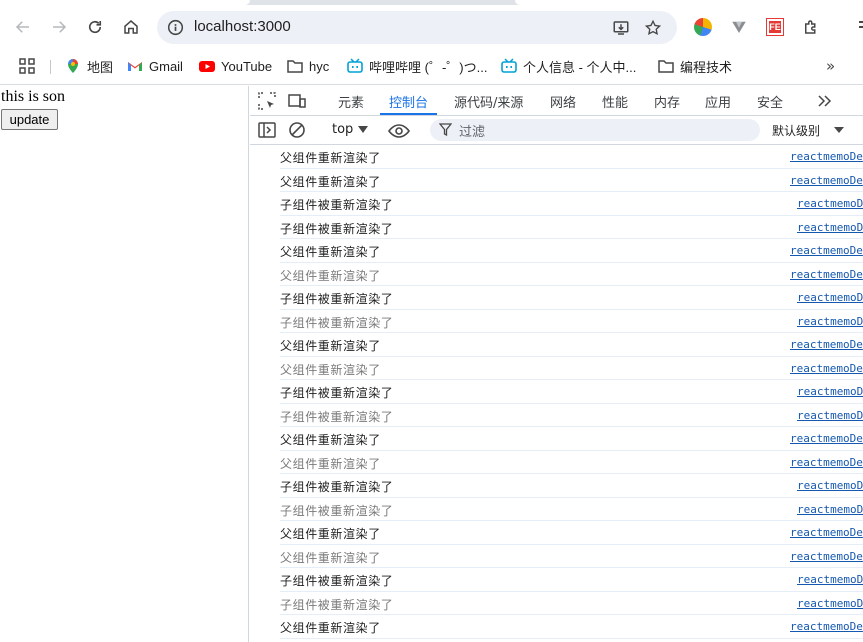 The height and width of the screenshot is (642, 863). I want to click on bookmark-folder-programming: 编程技术, so click(695, 66).